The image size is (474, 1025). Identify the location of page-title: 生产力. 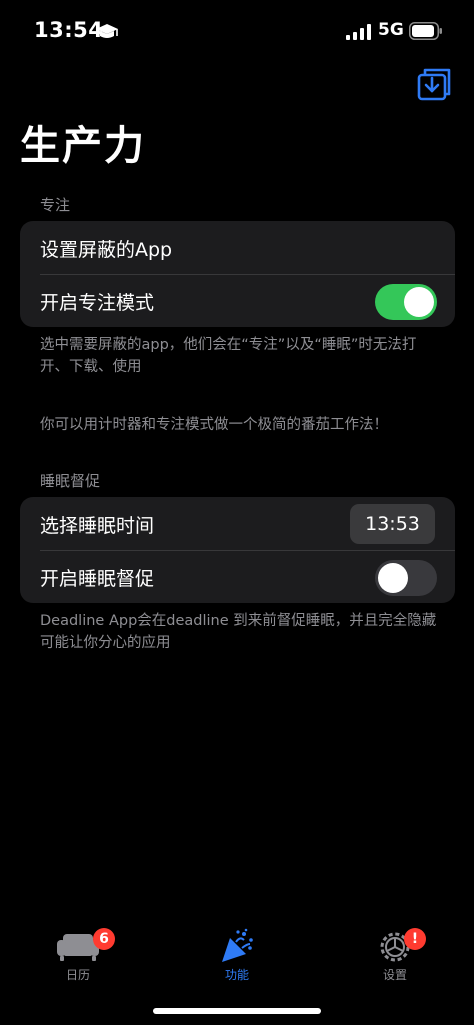
(83, 146).